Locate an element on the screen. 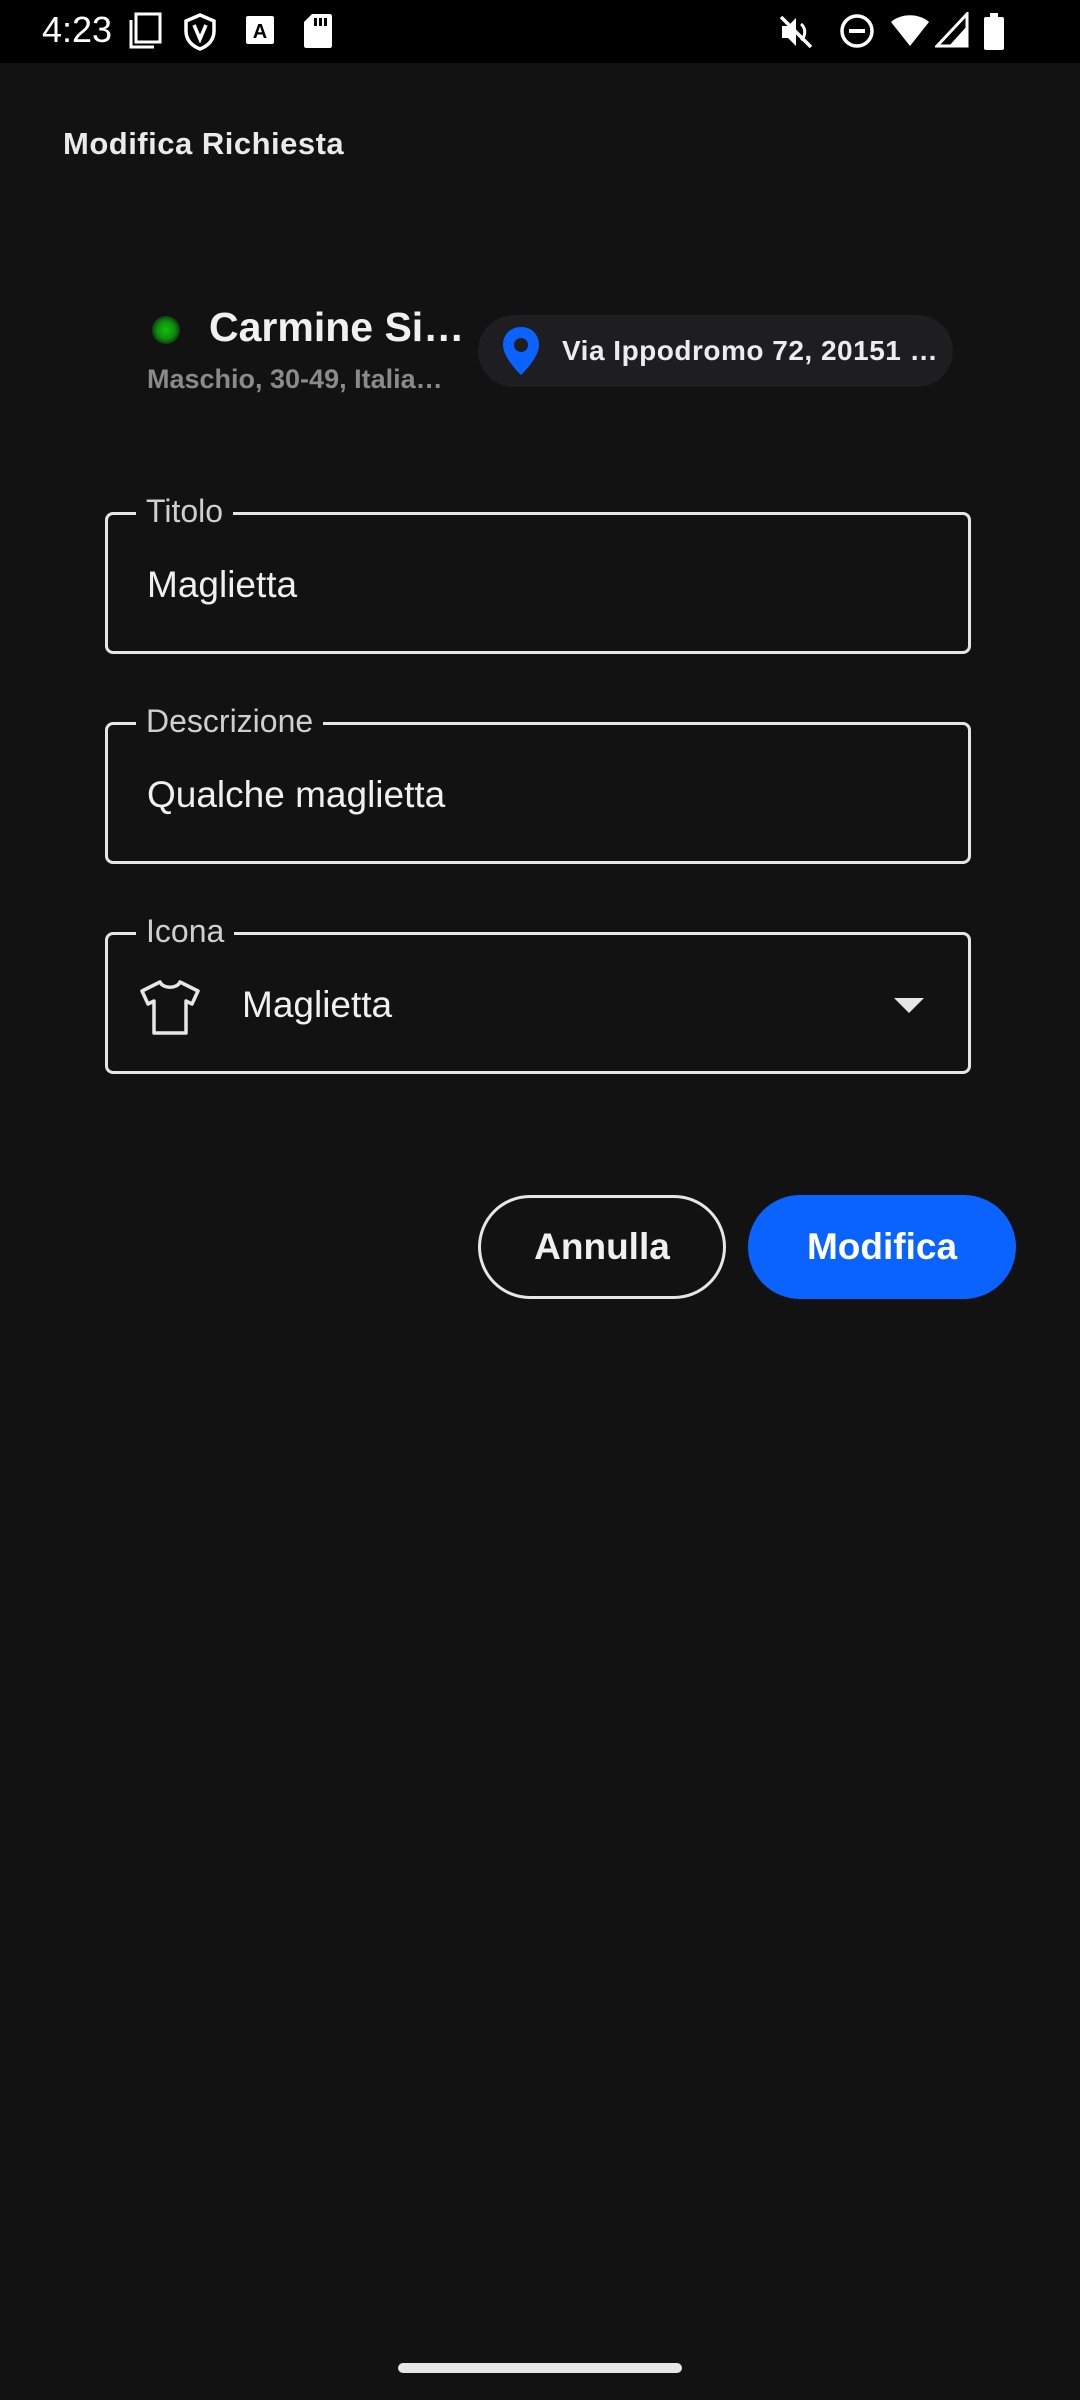 Image resolution: width=1080 pixels, height=2400 pixels. description-field-value: Qualche maglietta is located at coordinates (296, 794).